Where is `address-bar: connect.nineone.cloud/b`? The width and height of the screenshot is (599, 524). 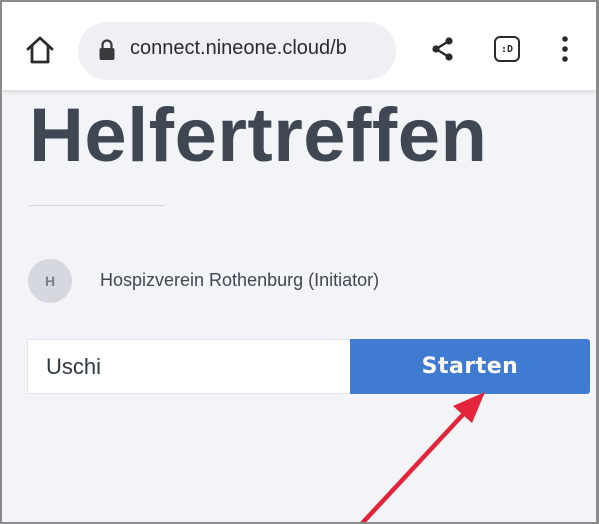
address-bar: connect.nineone.cloud/b is located at coordinates (237, 51).